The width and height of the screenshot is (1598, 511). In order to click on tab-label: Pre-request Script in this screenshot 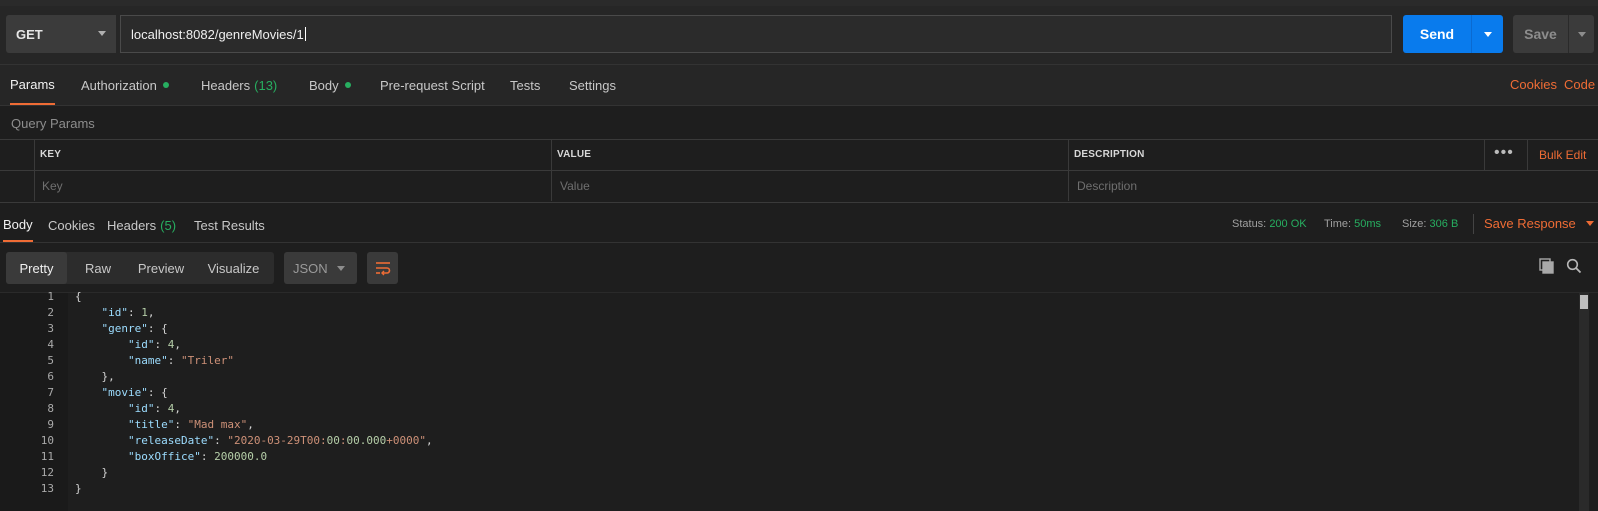, I will do `click(432, 85)`.